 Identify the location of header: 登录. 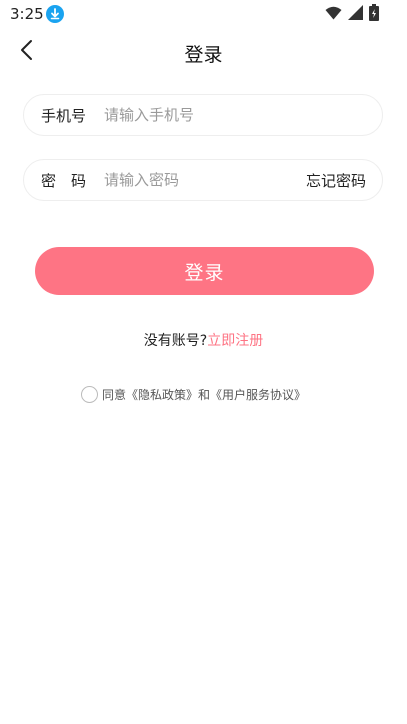
(203, 52).